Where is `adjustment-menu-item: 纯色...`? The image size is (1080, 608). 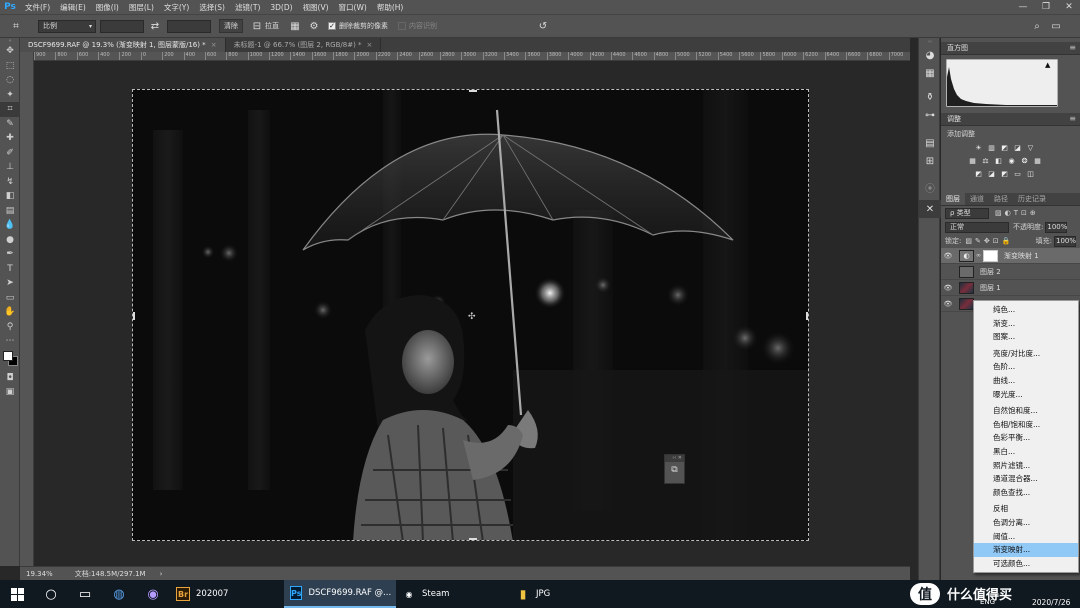
adjustment-menu-item: 纯色... is located at coordinates (1026, 310).